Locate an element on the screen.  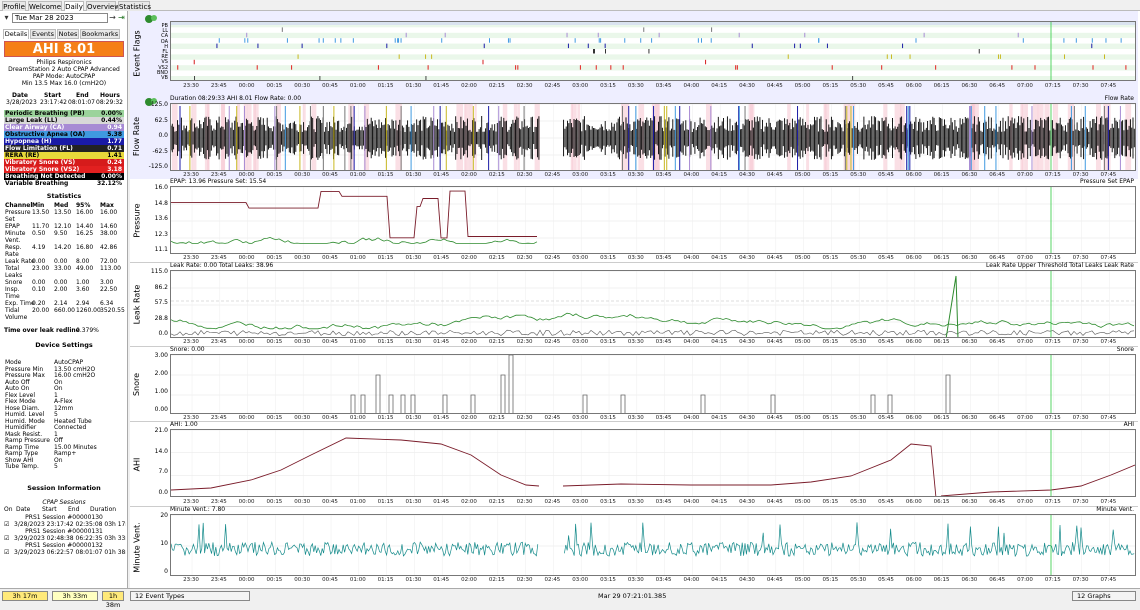
summary-header-hours: Hours is located at coordinates (110, 95).